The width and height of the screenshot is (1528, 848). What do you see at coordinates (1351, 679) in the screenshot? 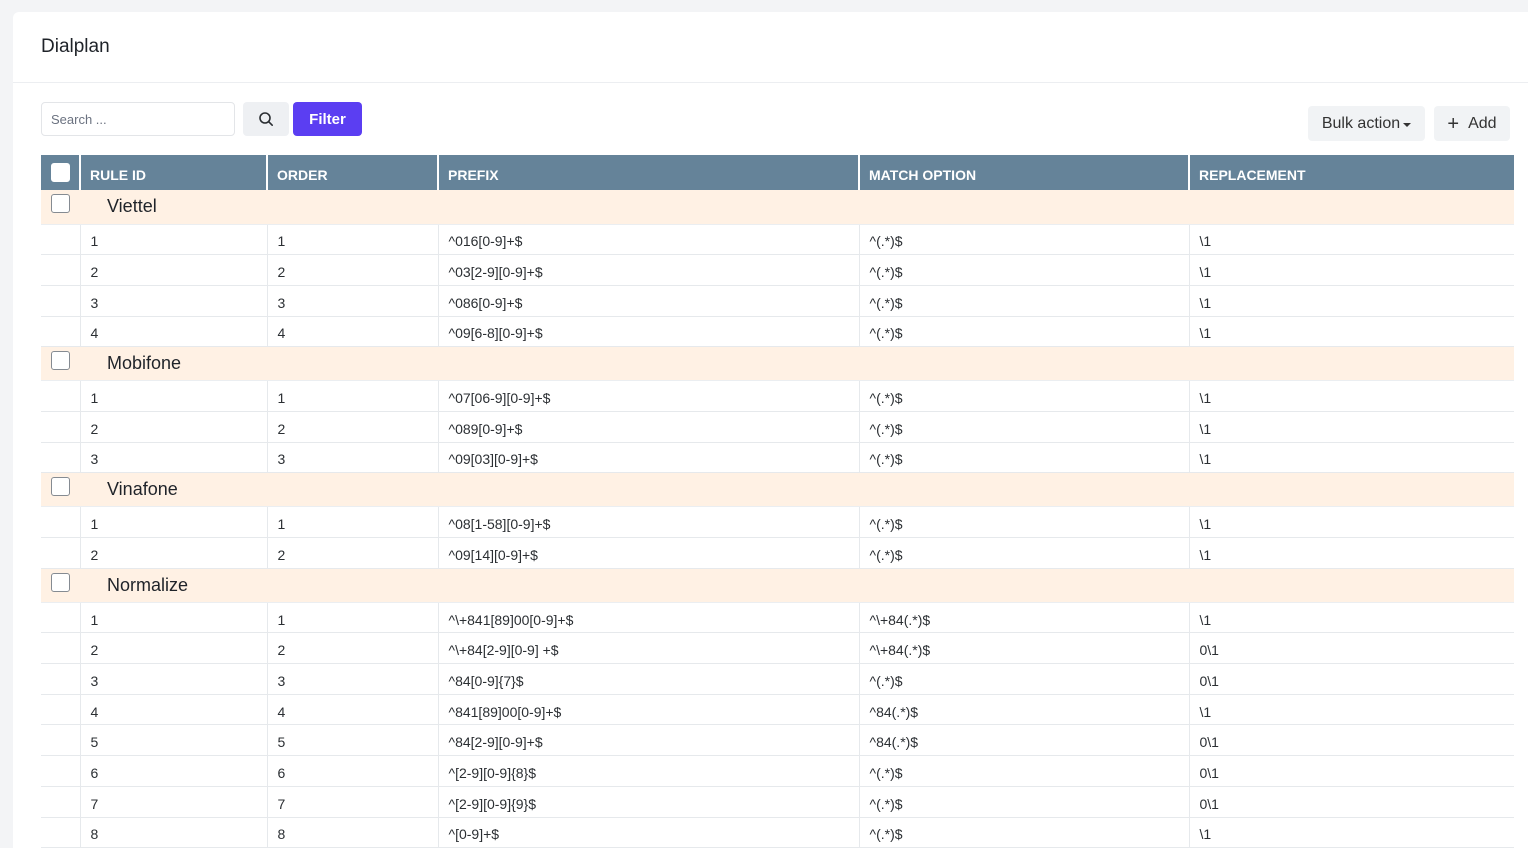
I see `cell-replacement: 0\1` at bounding box center [1351, 679].